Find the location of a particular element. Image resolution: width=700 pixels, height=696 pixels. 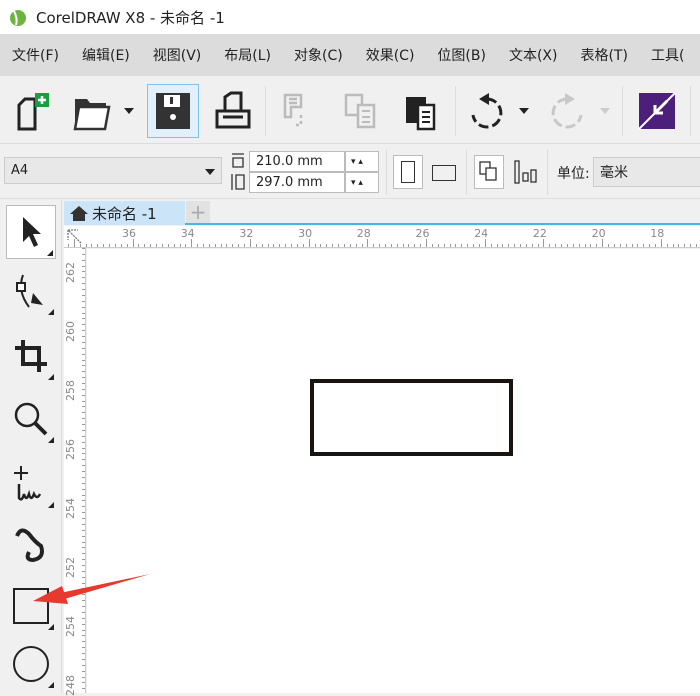

page-size-select: A4 is located at coordinates (113, 170).